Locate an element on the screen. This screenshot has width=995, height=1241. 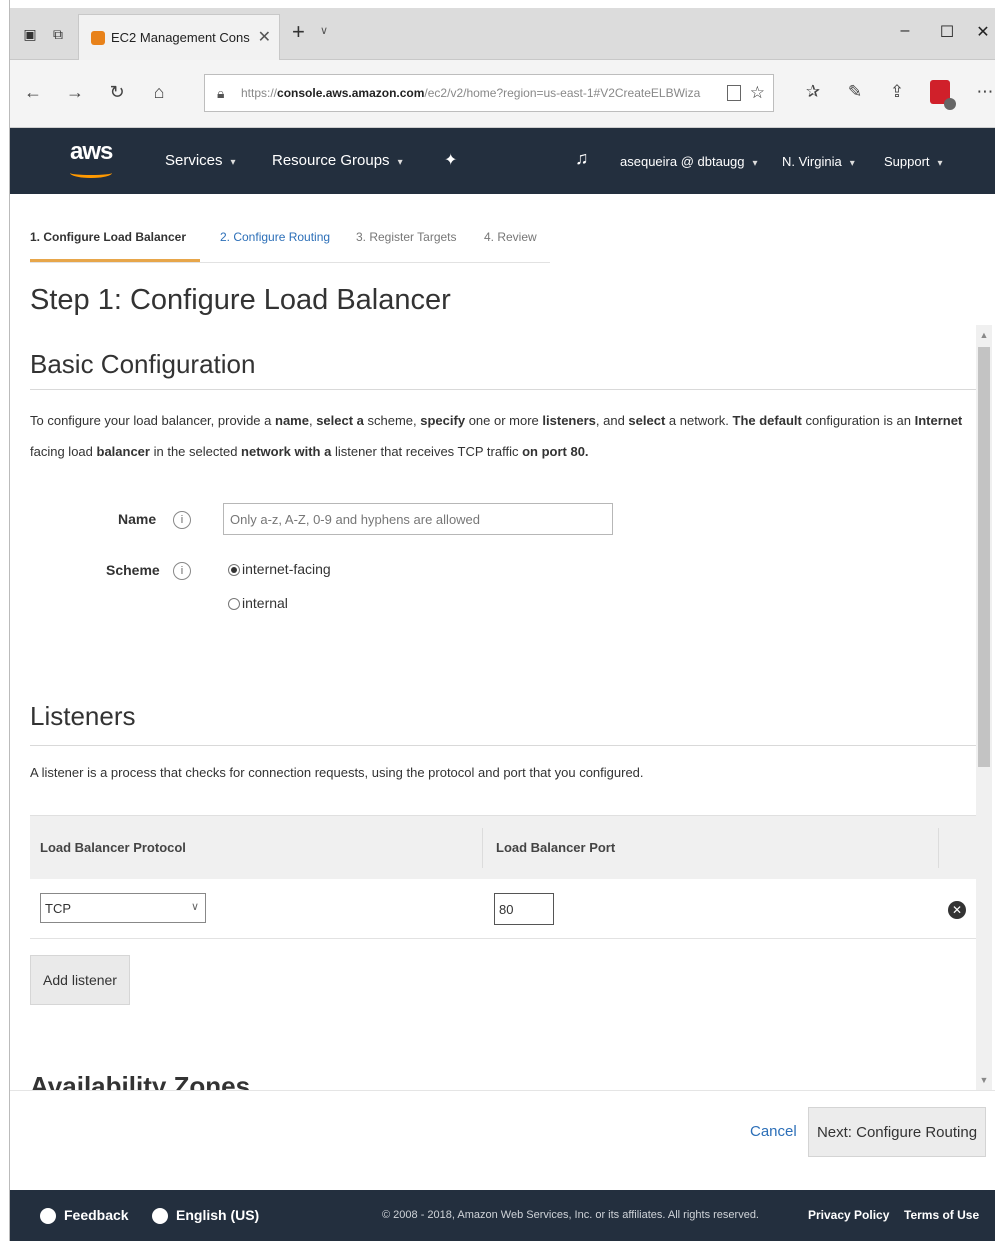
home-icon: ⌂ is located at coordinates (159, 92).